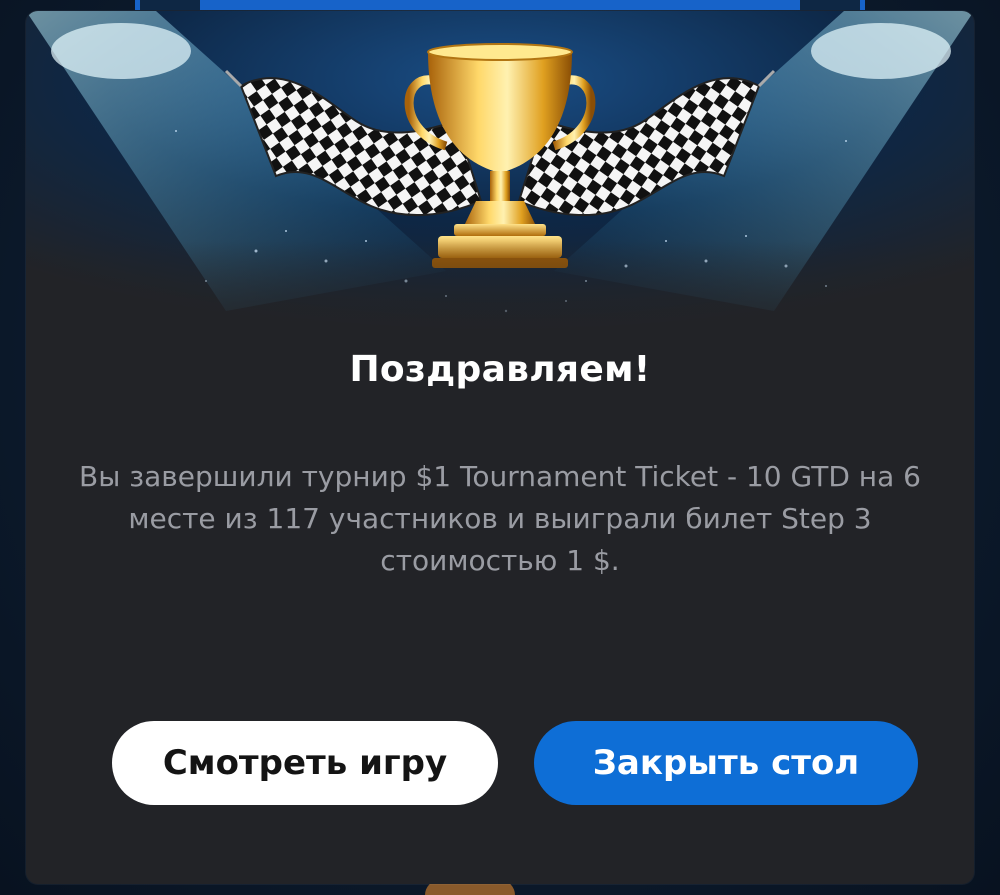  Describe the element at coordinates (500, 369) in the screenshot. I see `dialog-title: Поздравляем!` at that location.